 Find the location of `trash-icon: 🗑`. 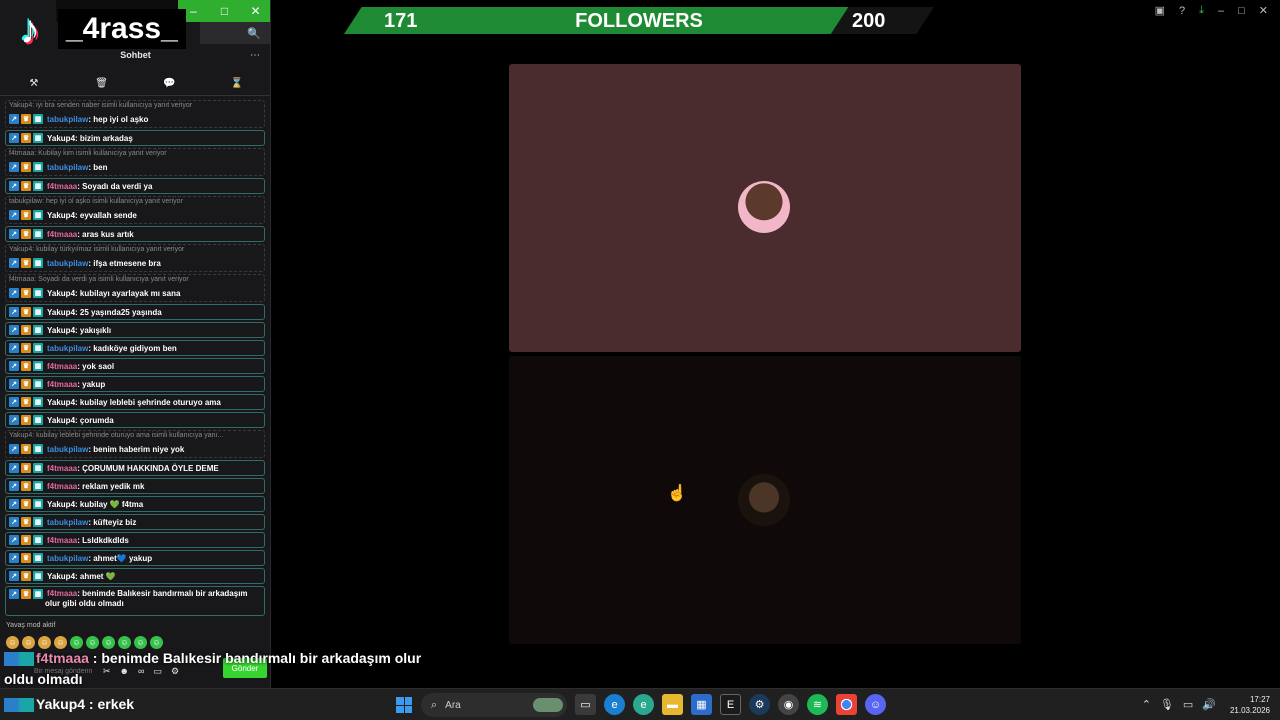

trash-icon: 🗑 is located at coordinates (102, 83).